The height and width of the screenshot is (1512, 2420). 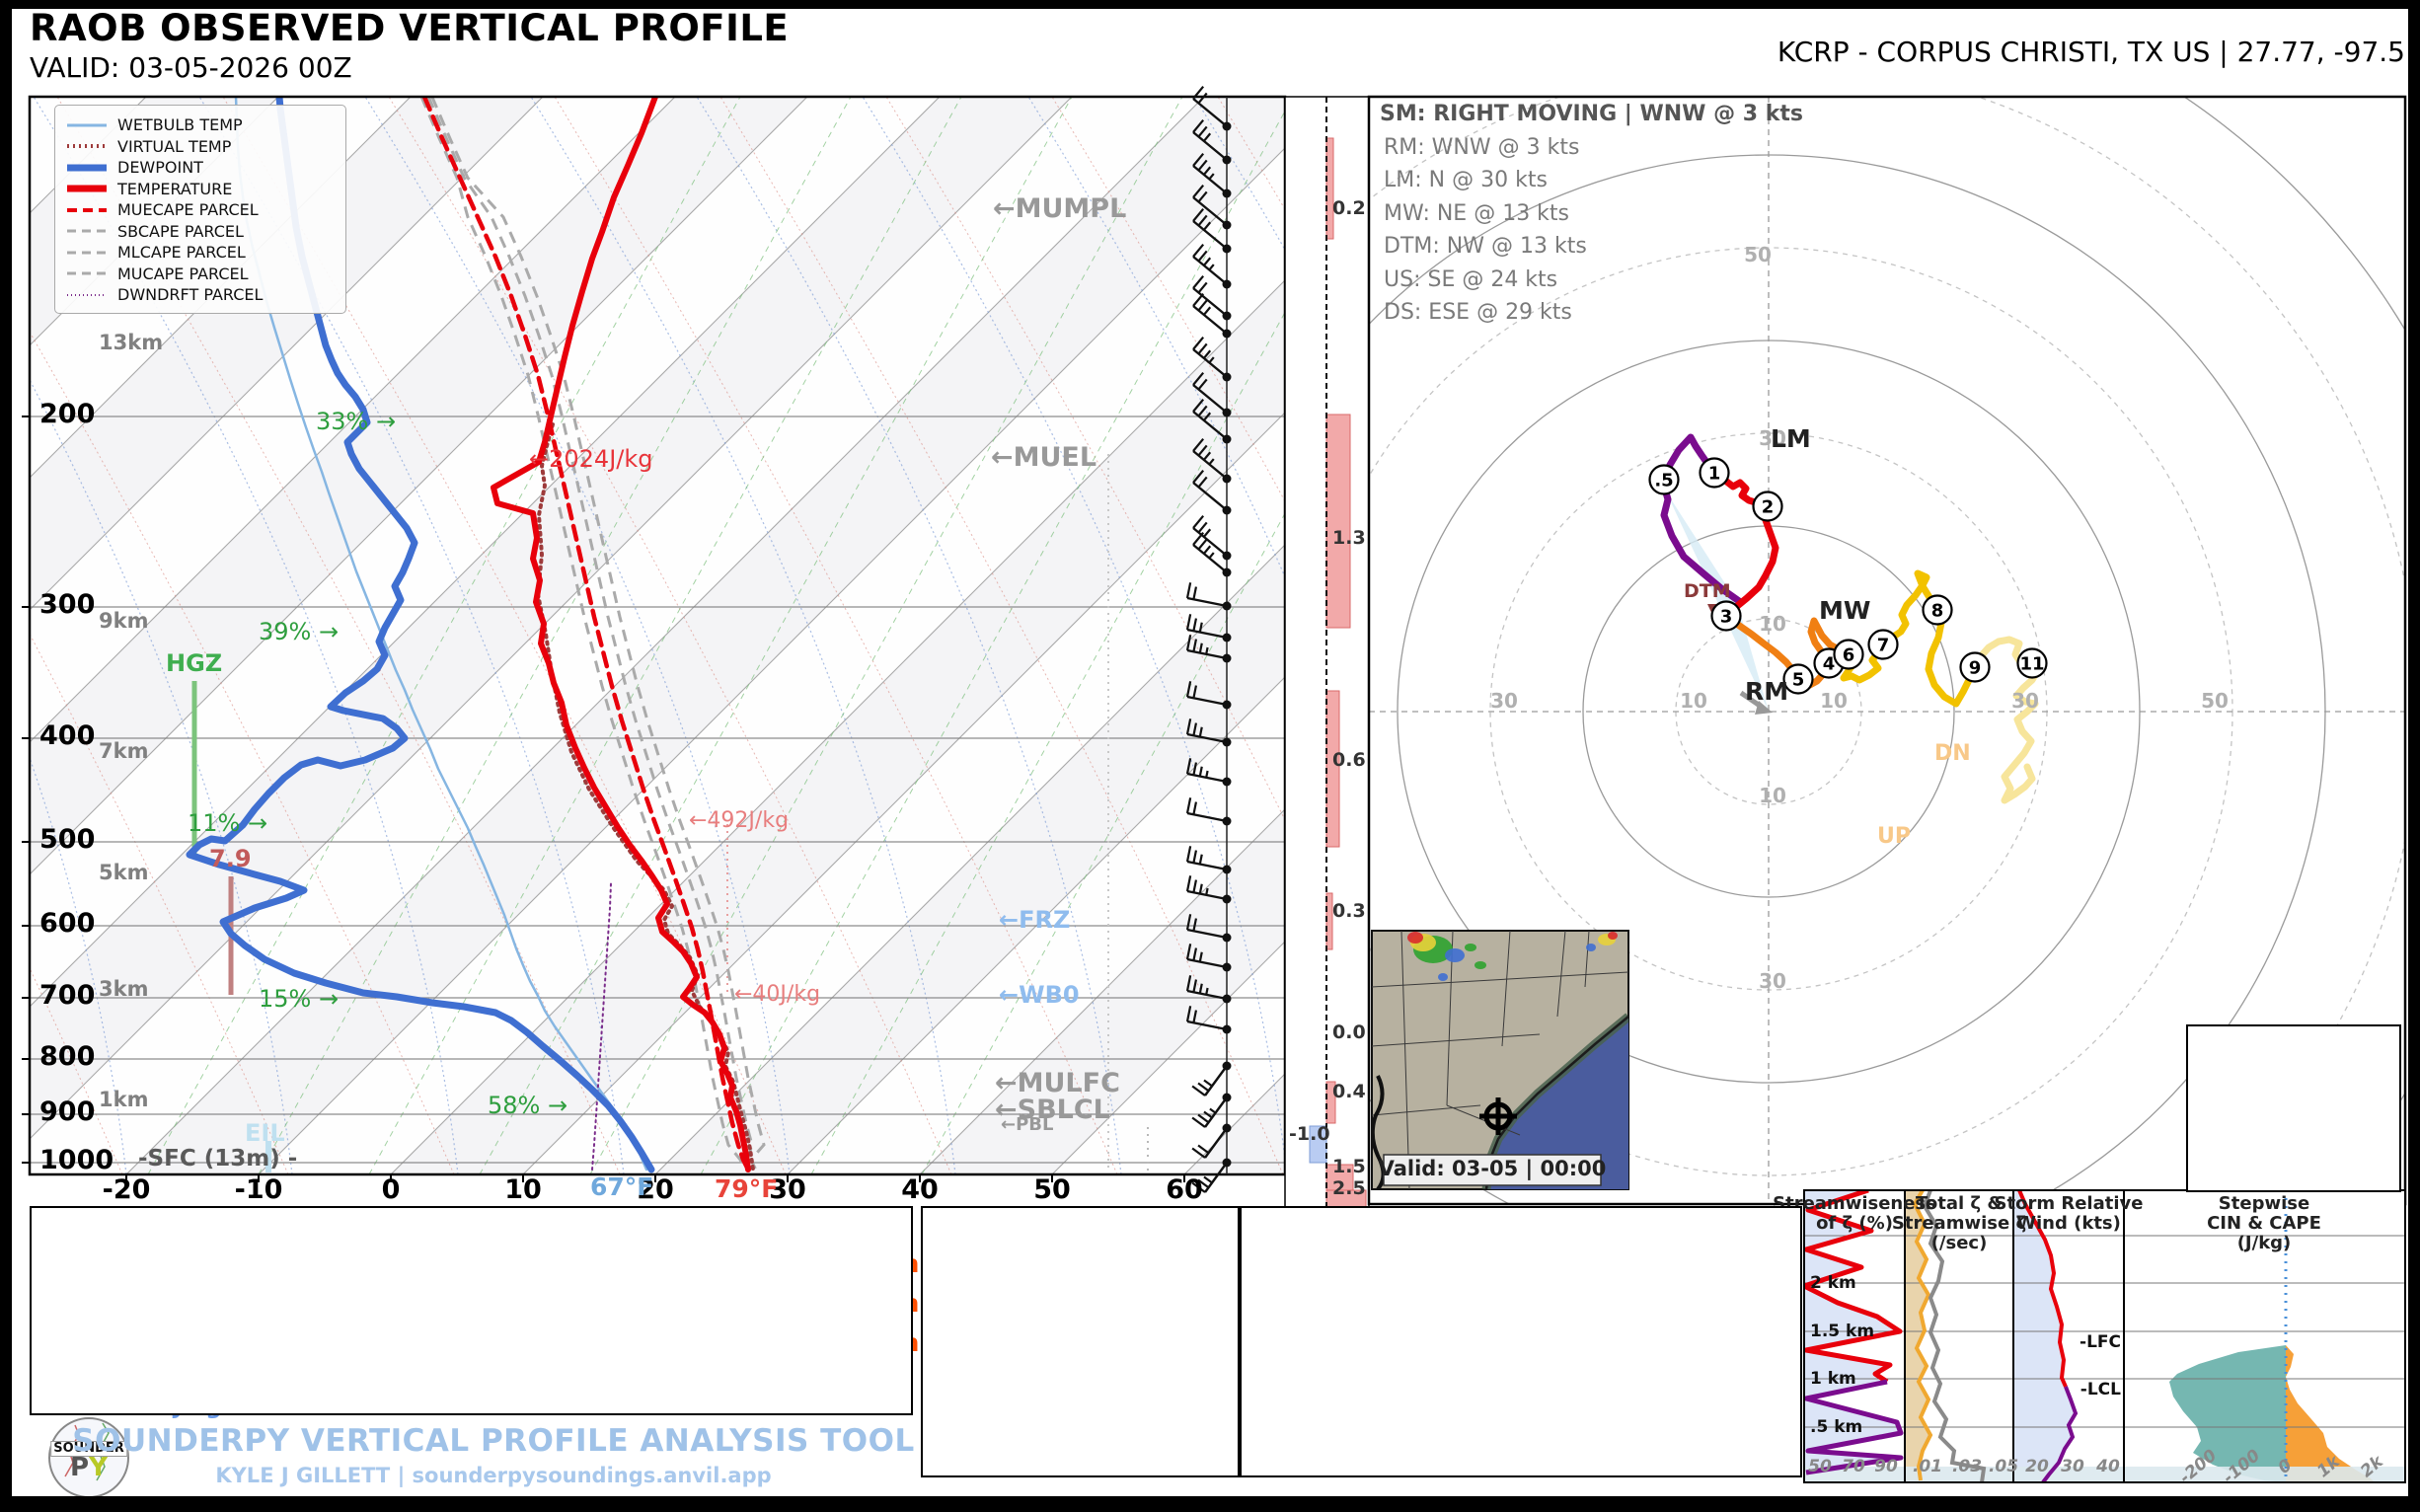 I want to click on legend-item: MUECAPE PARCEL, so click(x=200, y=210).